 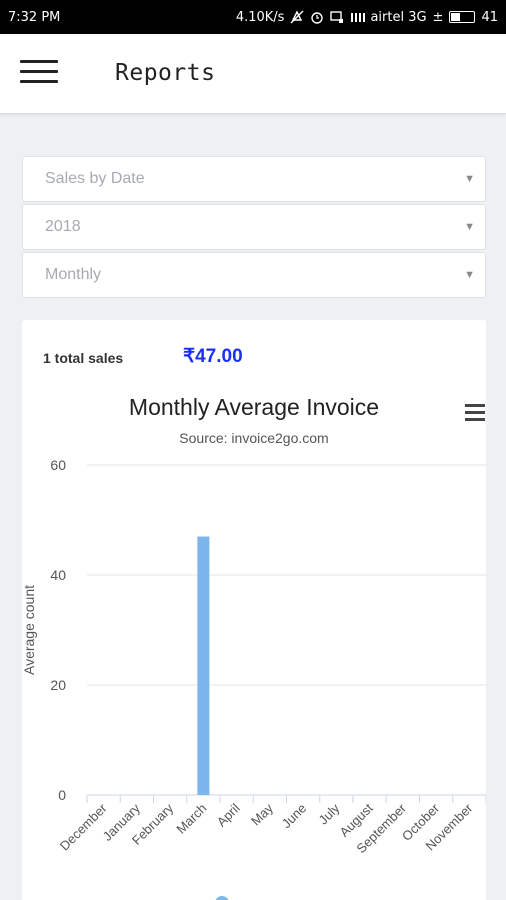 What do you see at coordinates (63, 226) in the screenshot?
I see `year-value: 2018` at bounding box center [63, 226].